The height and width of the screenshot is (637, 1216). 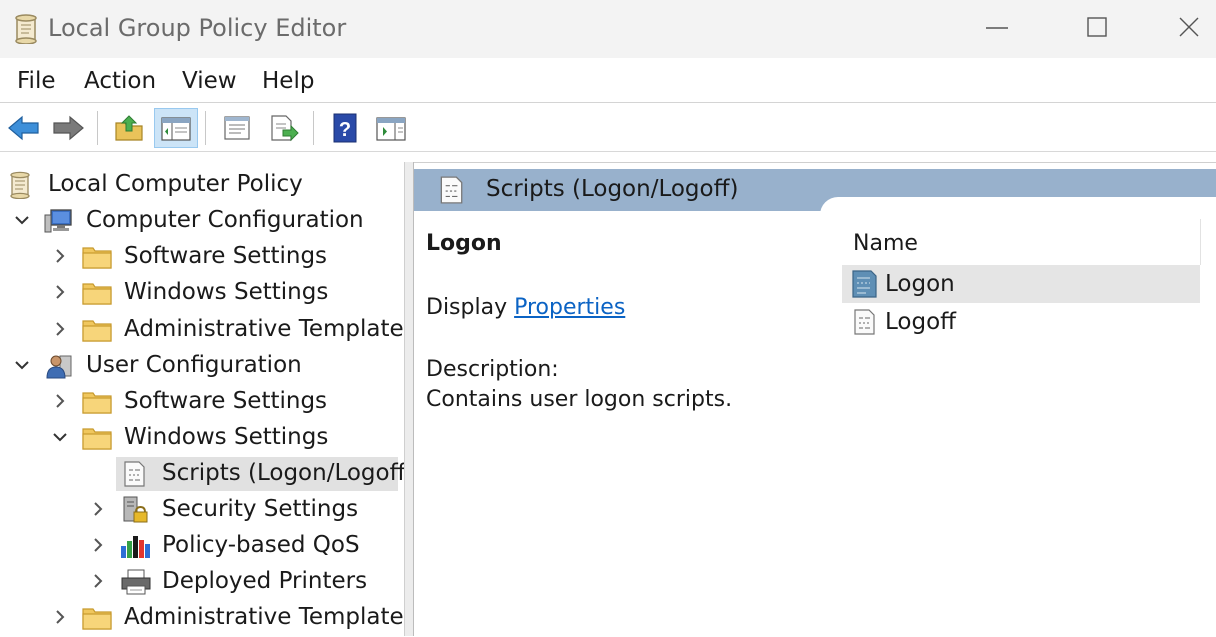 What do you see at coordinates (283, 473) in the screenshot?
I see `tree-node-label: Scripts (Logon/Logoff)` at bounding box center [283, 473].